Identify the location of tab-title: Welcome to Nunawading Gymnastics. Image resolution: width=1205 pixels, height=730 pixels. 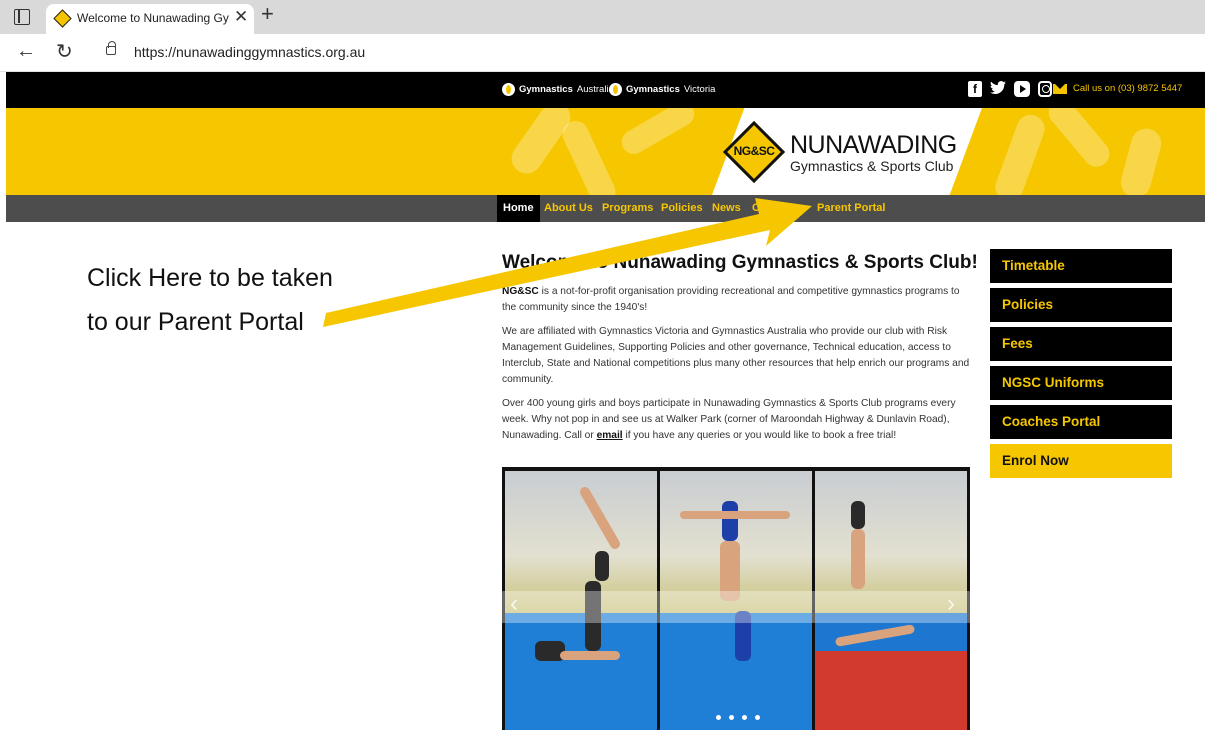
(153, 18).